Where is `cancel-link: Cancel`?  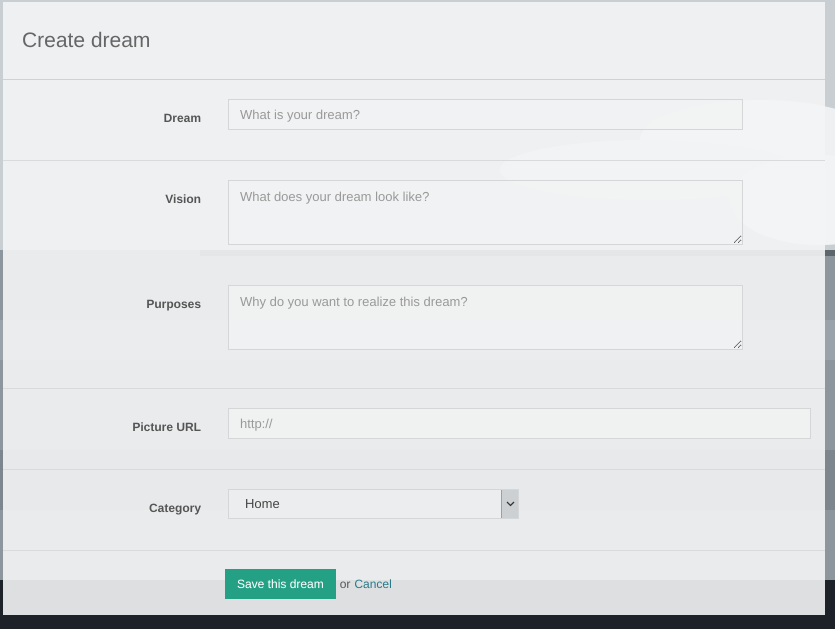 cancel-link: Cancel is located at coordinates (373, 584).